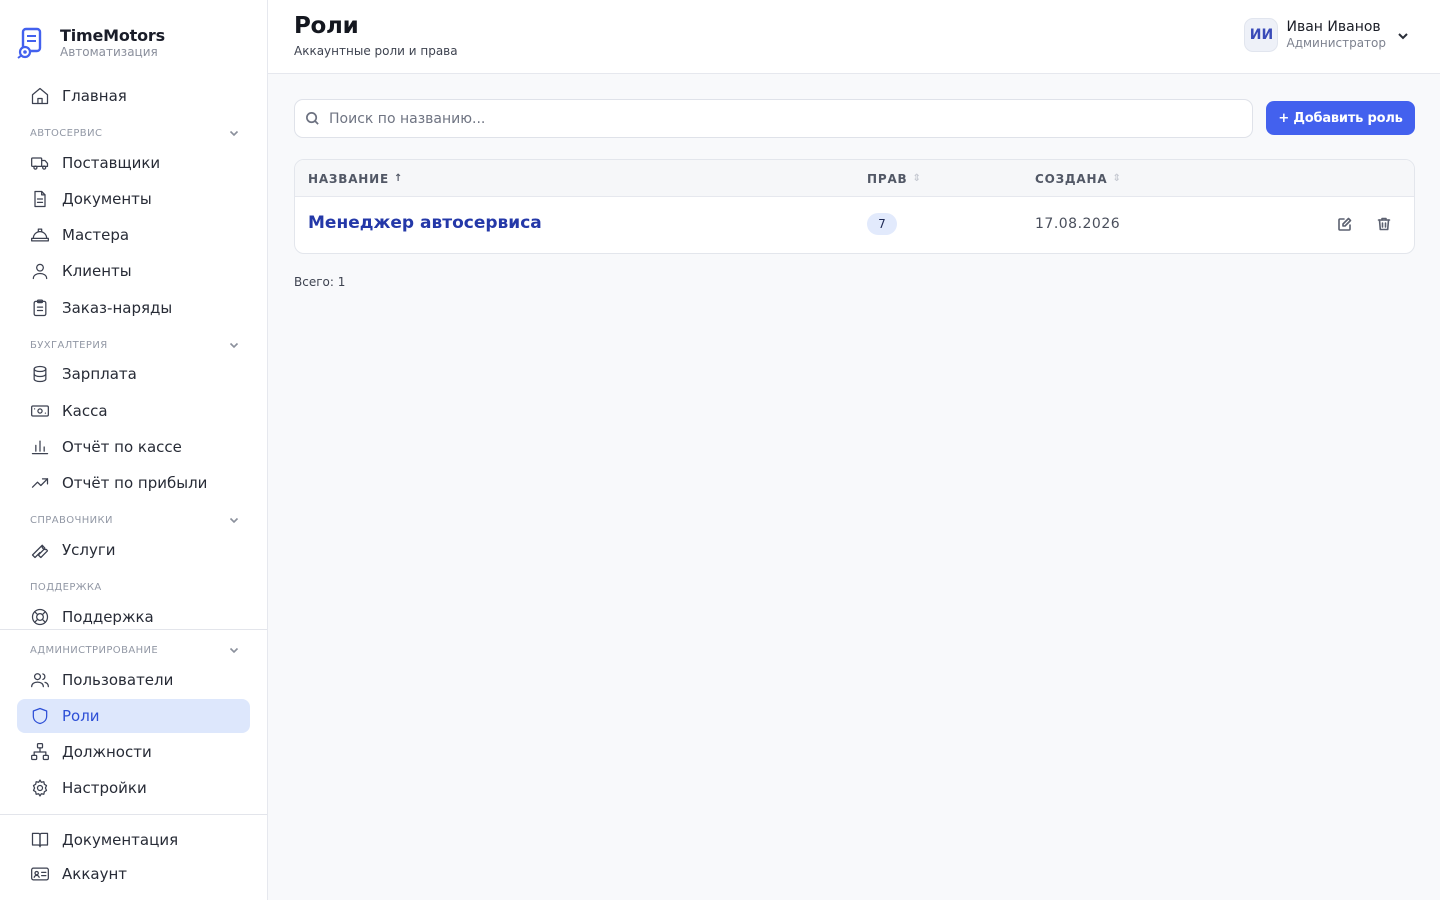 This screenshot has height=900, width=1440. What do you see at coordinates (135, 587) in the screenshot?
I see `section-support: Поддержка` at bounding box center [135, 587].